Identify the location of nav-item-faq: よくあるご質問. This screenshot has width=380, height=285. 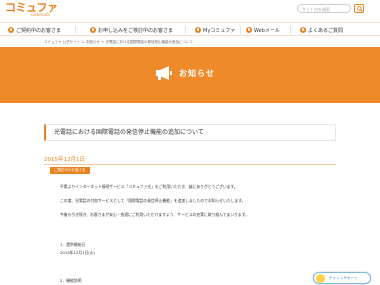
(321, 30).